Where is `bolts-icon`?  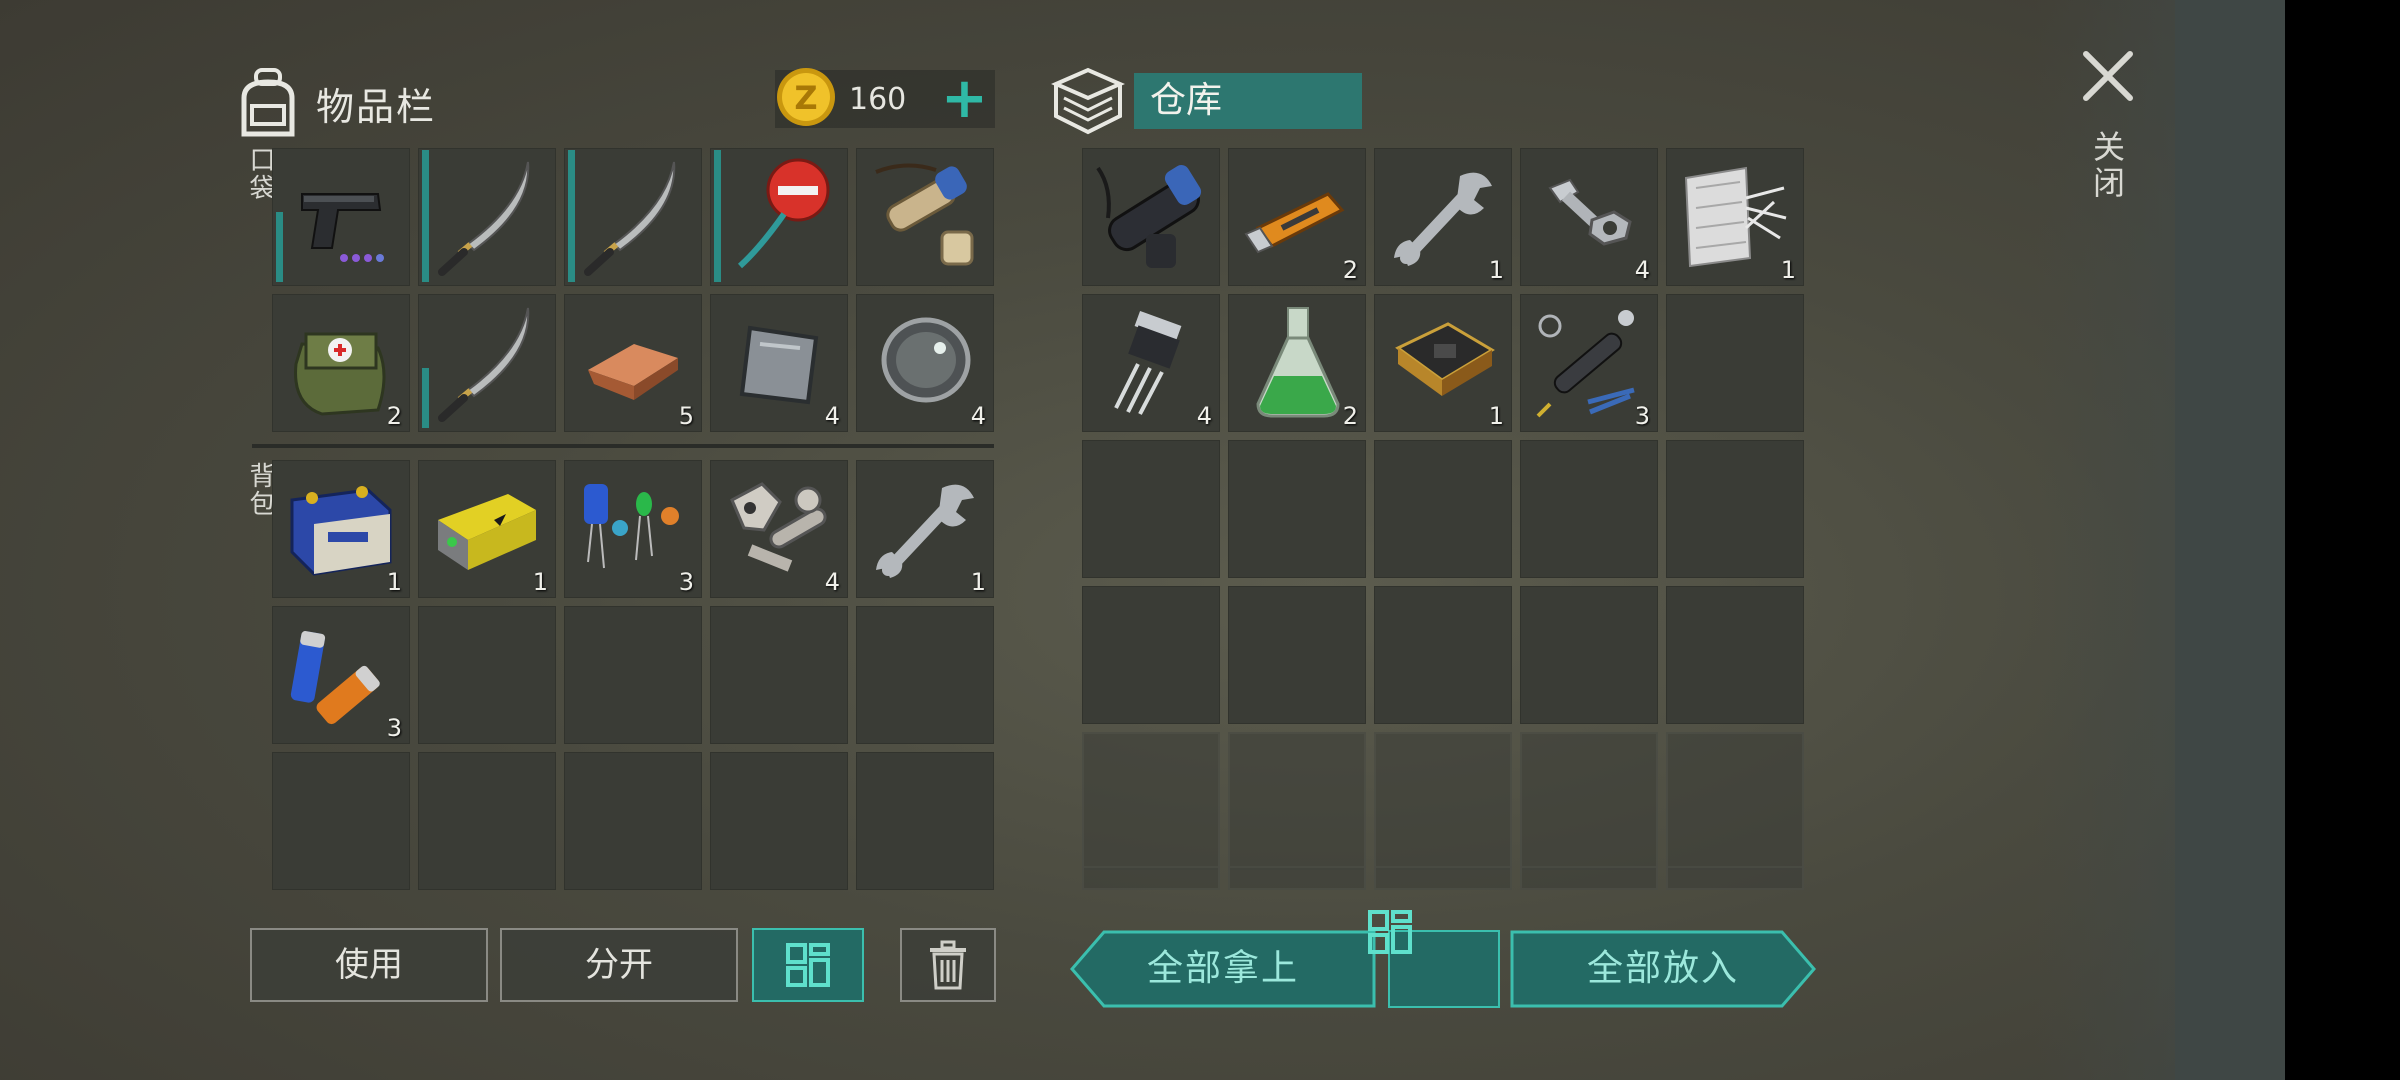 bolts-icon is located at coordinates (1590, 212).